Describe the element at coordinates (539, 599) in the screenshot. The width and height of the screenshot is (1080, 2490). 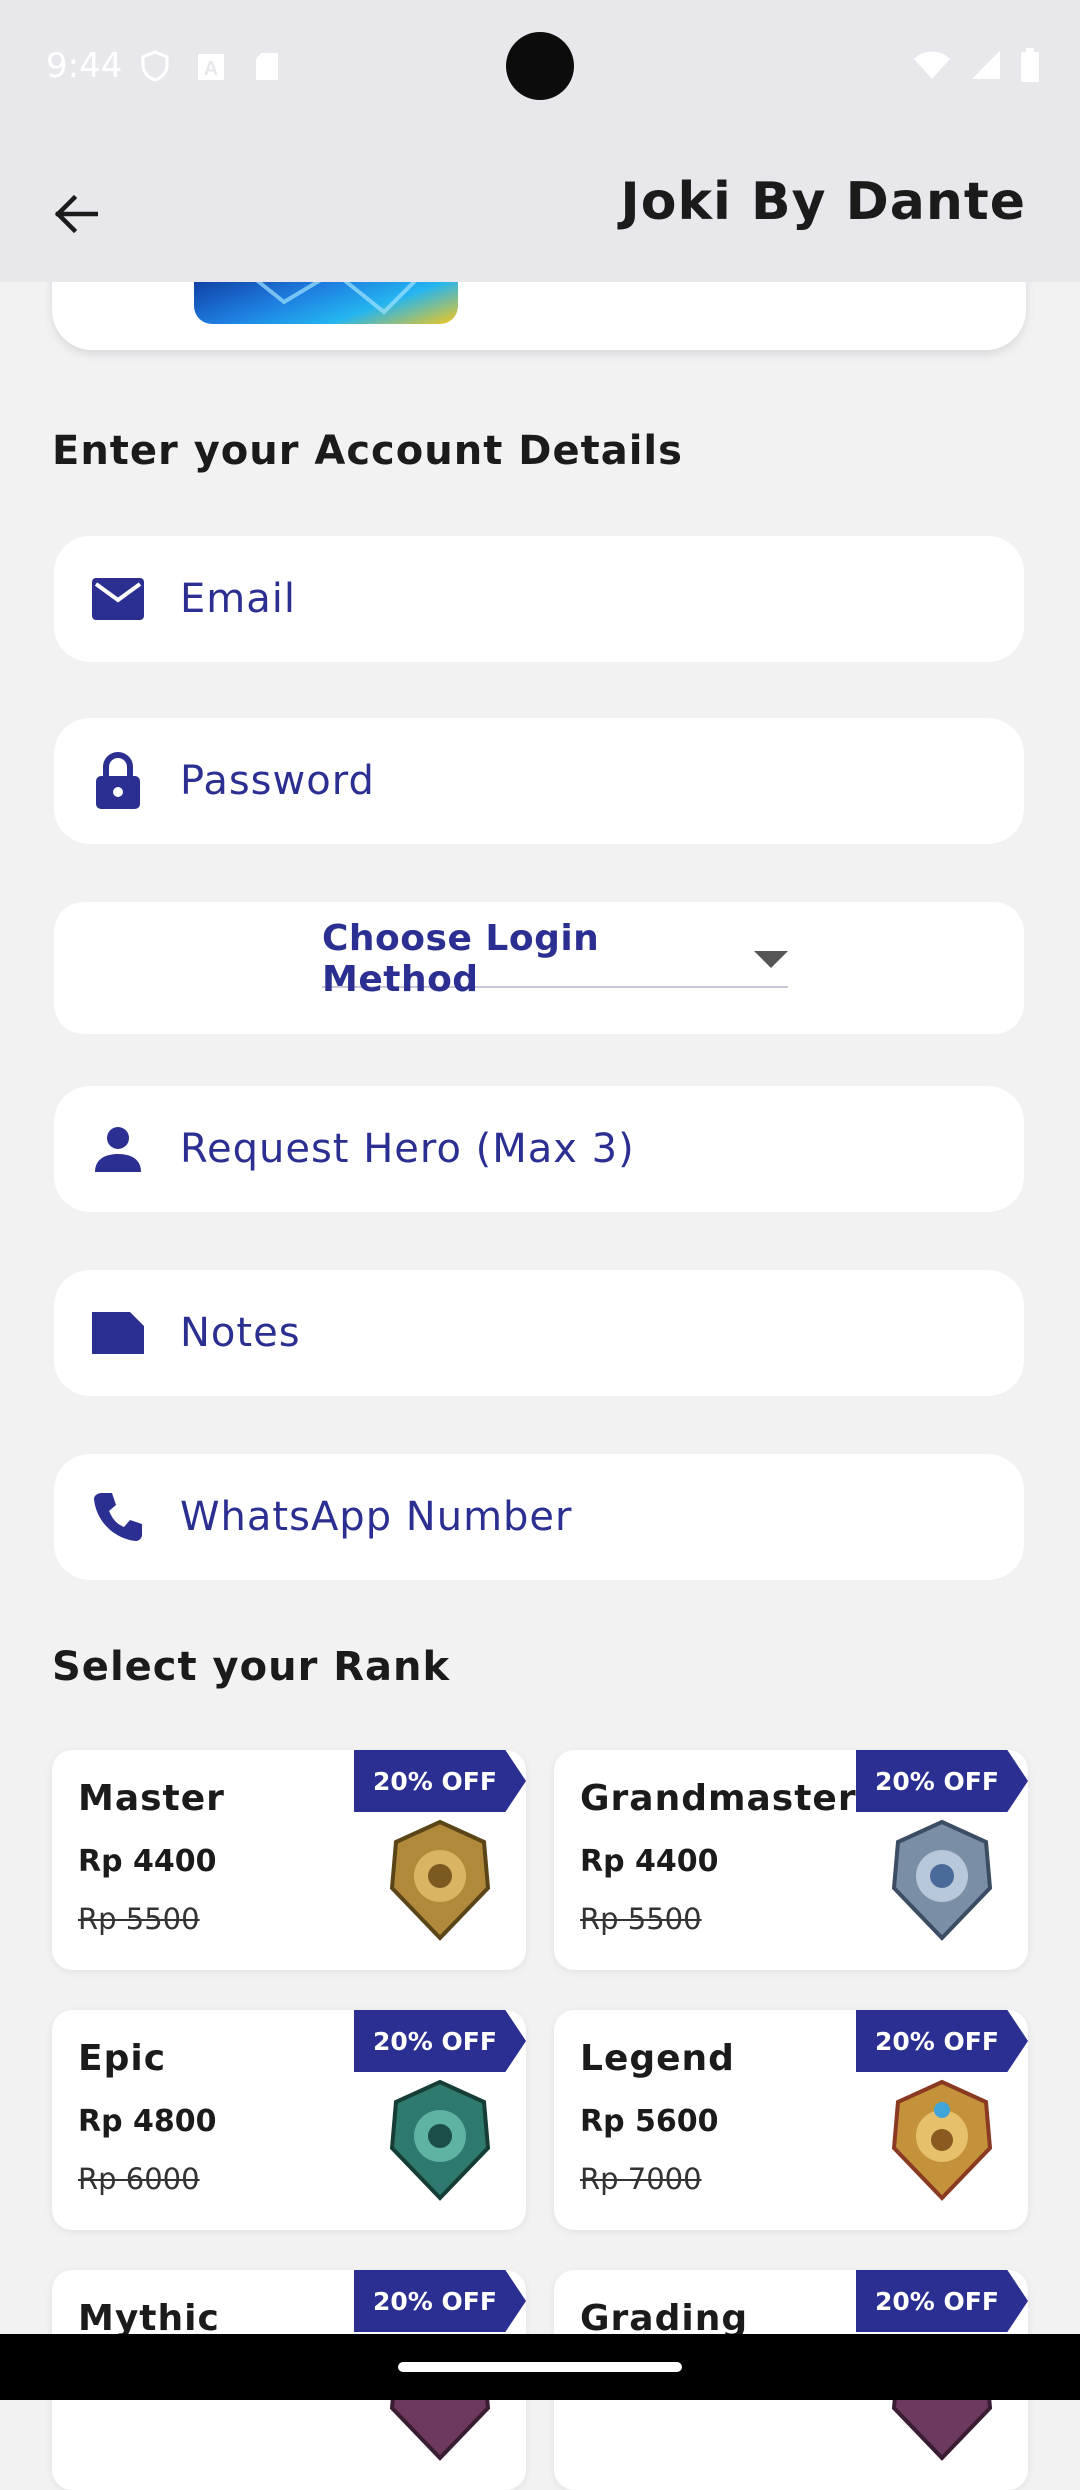
I see `email-field: Email` at that location.